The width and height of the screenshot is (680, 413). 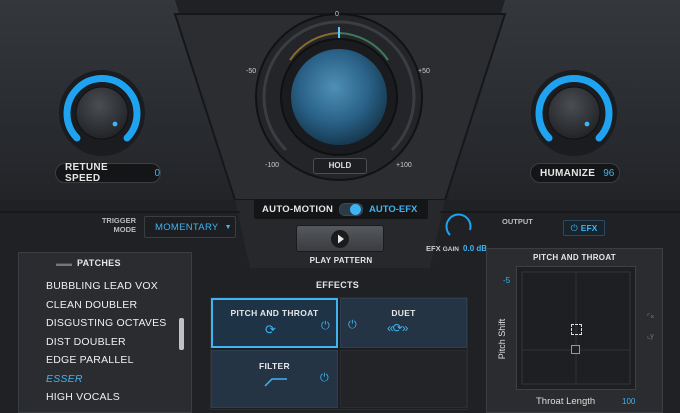 What do you see at coordinates (104, 288) in the screenshot?
I see `patch-item: BUBBLING LEAD VOX` at bounding box center [104, 288].